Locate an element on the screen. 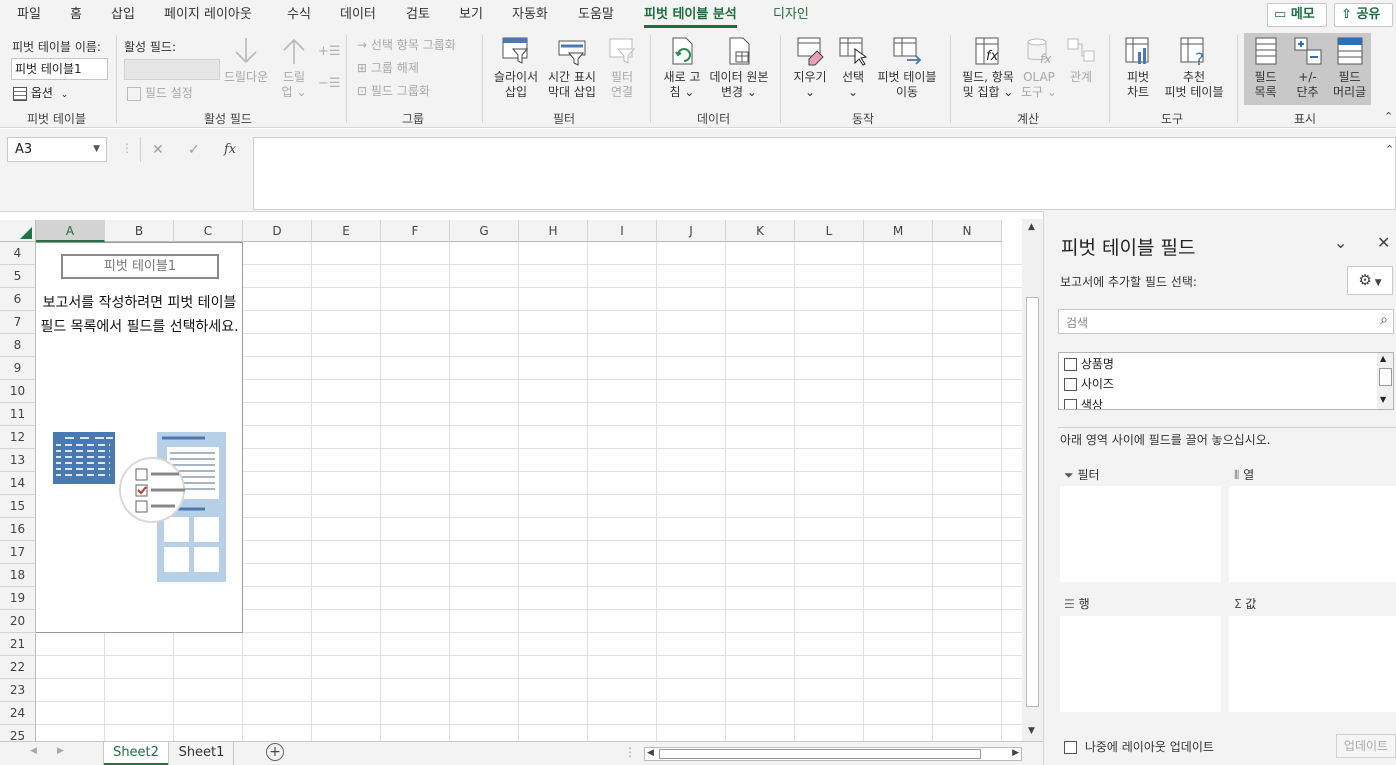  tab-data: 데이터 is located at coordinates (358, 15).